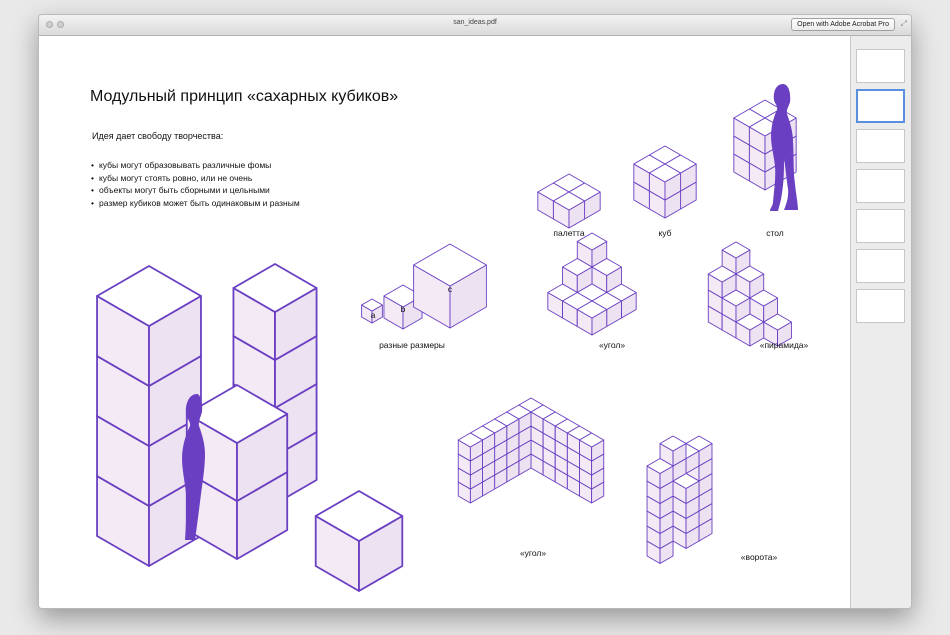 Image resolution: width=950 pixels, height=635 pixels. Describe the element at coordinates (784, 345) in the screenshot. I see `caption-pyramid: «пирамида»` at that location.